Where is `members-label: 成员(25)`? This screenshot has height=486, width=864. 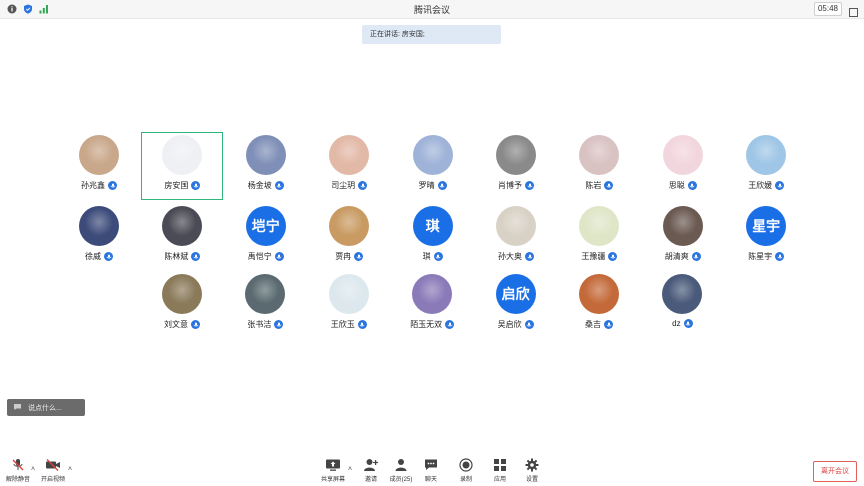 members-label: 成员(25) is located at coordinates (401, 480).